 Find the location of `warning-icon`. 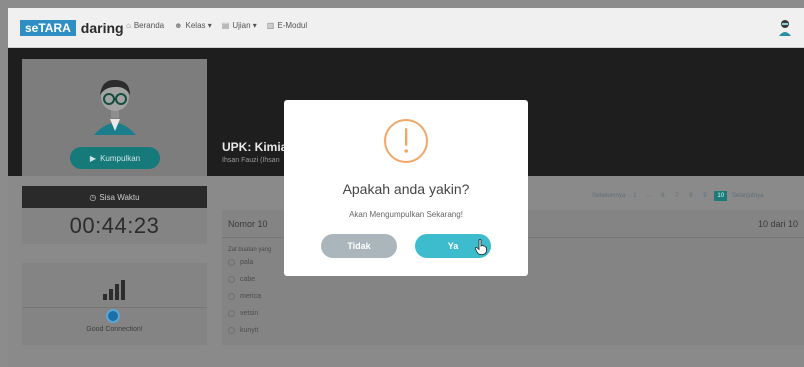

warning-icon is located at coordinates (406, 141).